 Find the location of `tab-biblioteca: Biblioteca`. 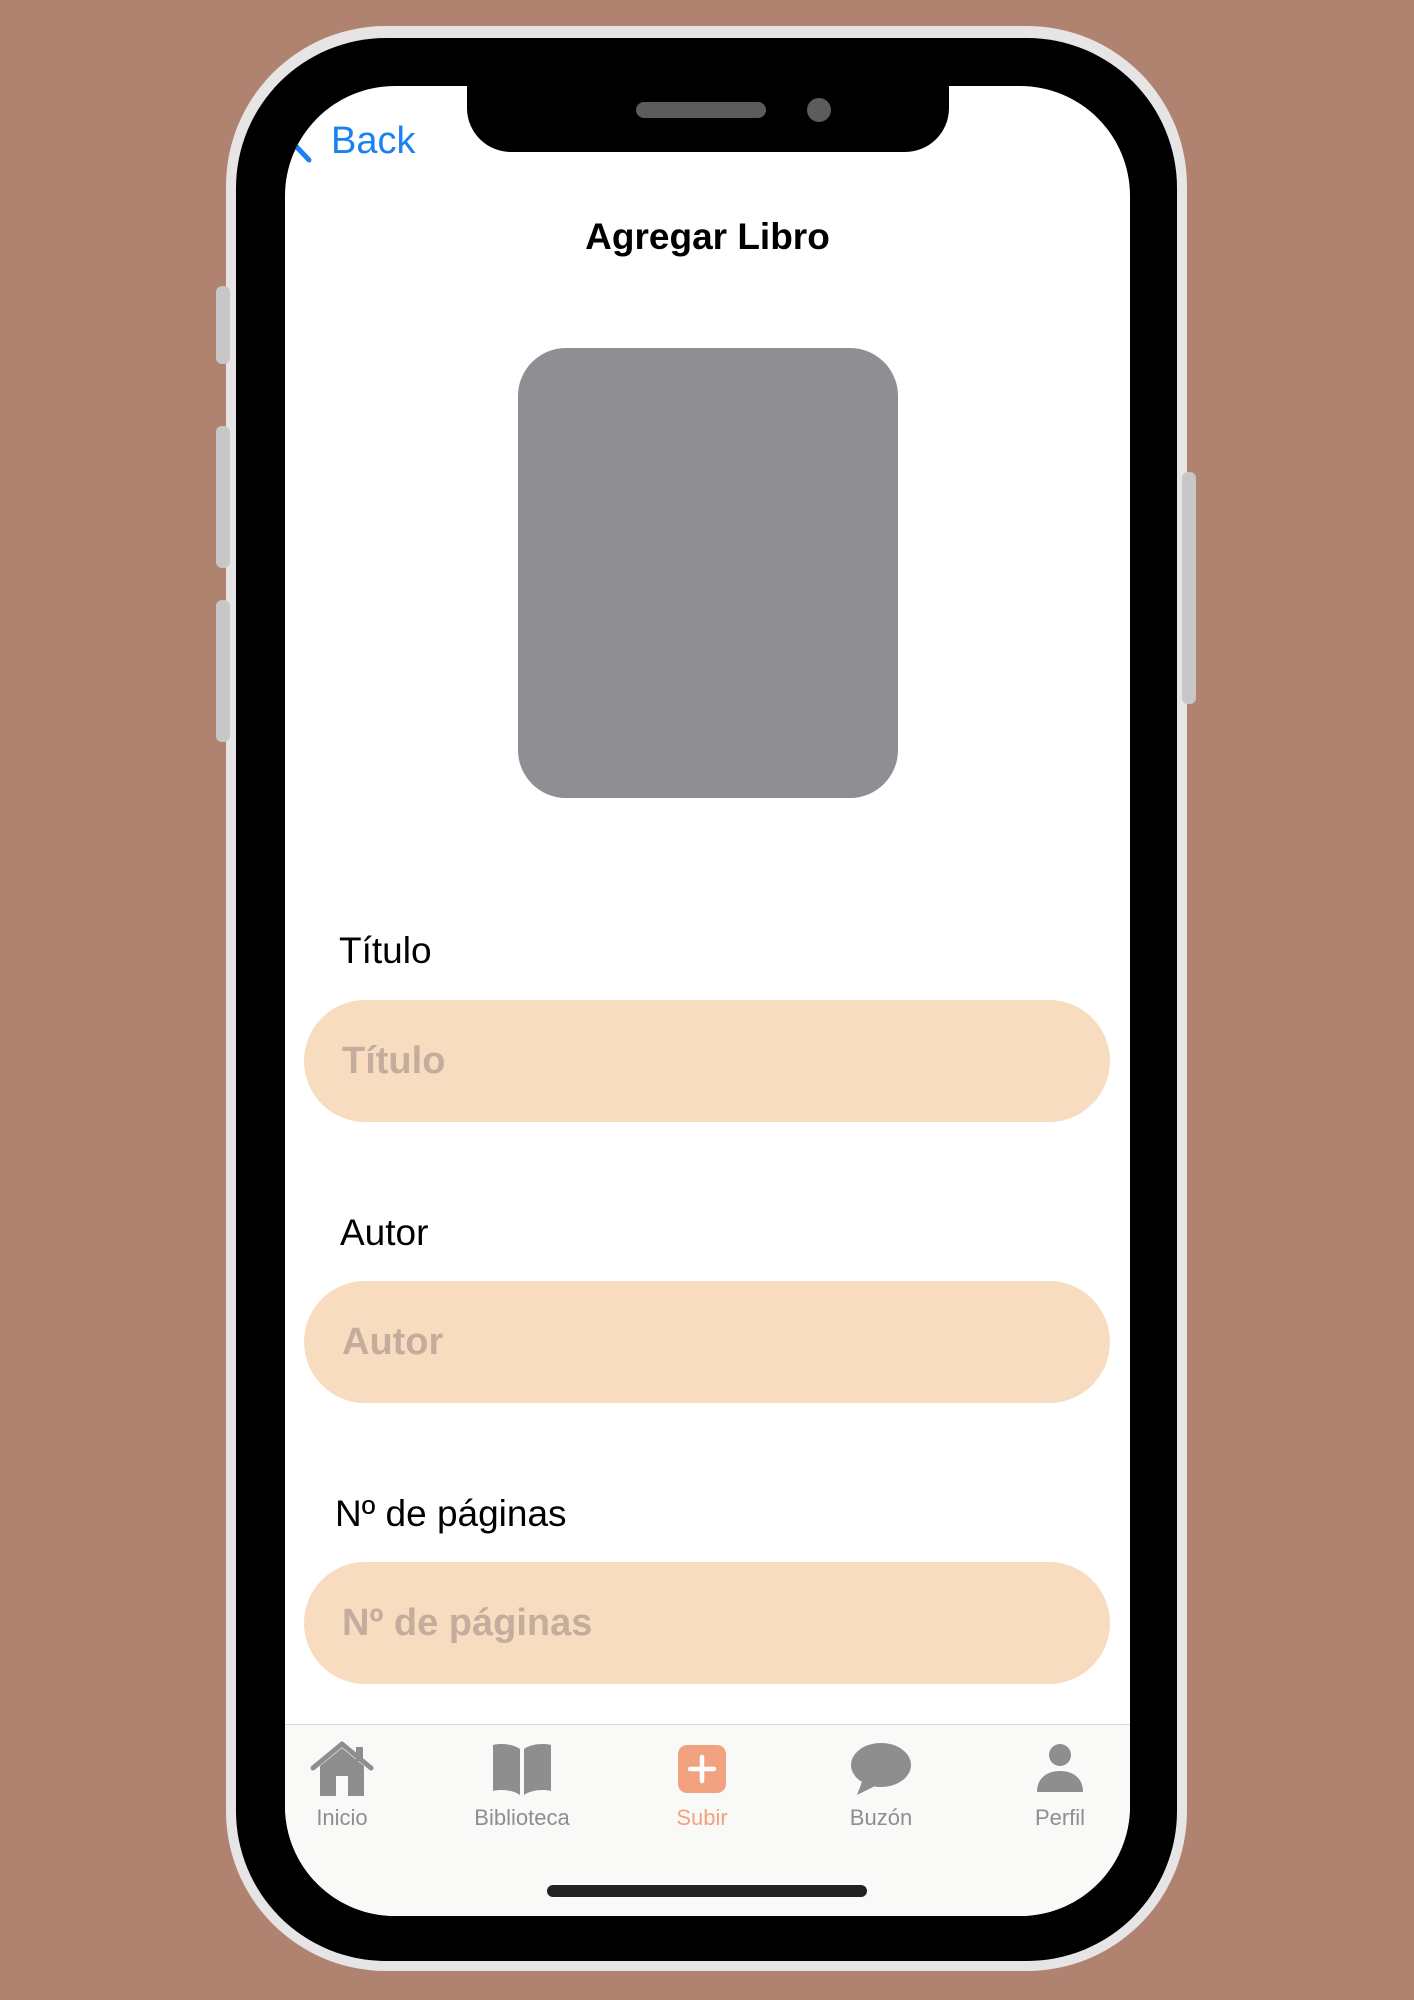

tab-biblioteca: Biblioteca is located at coordinates (522, 1794).